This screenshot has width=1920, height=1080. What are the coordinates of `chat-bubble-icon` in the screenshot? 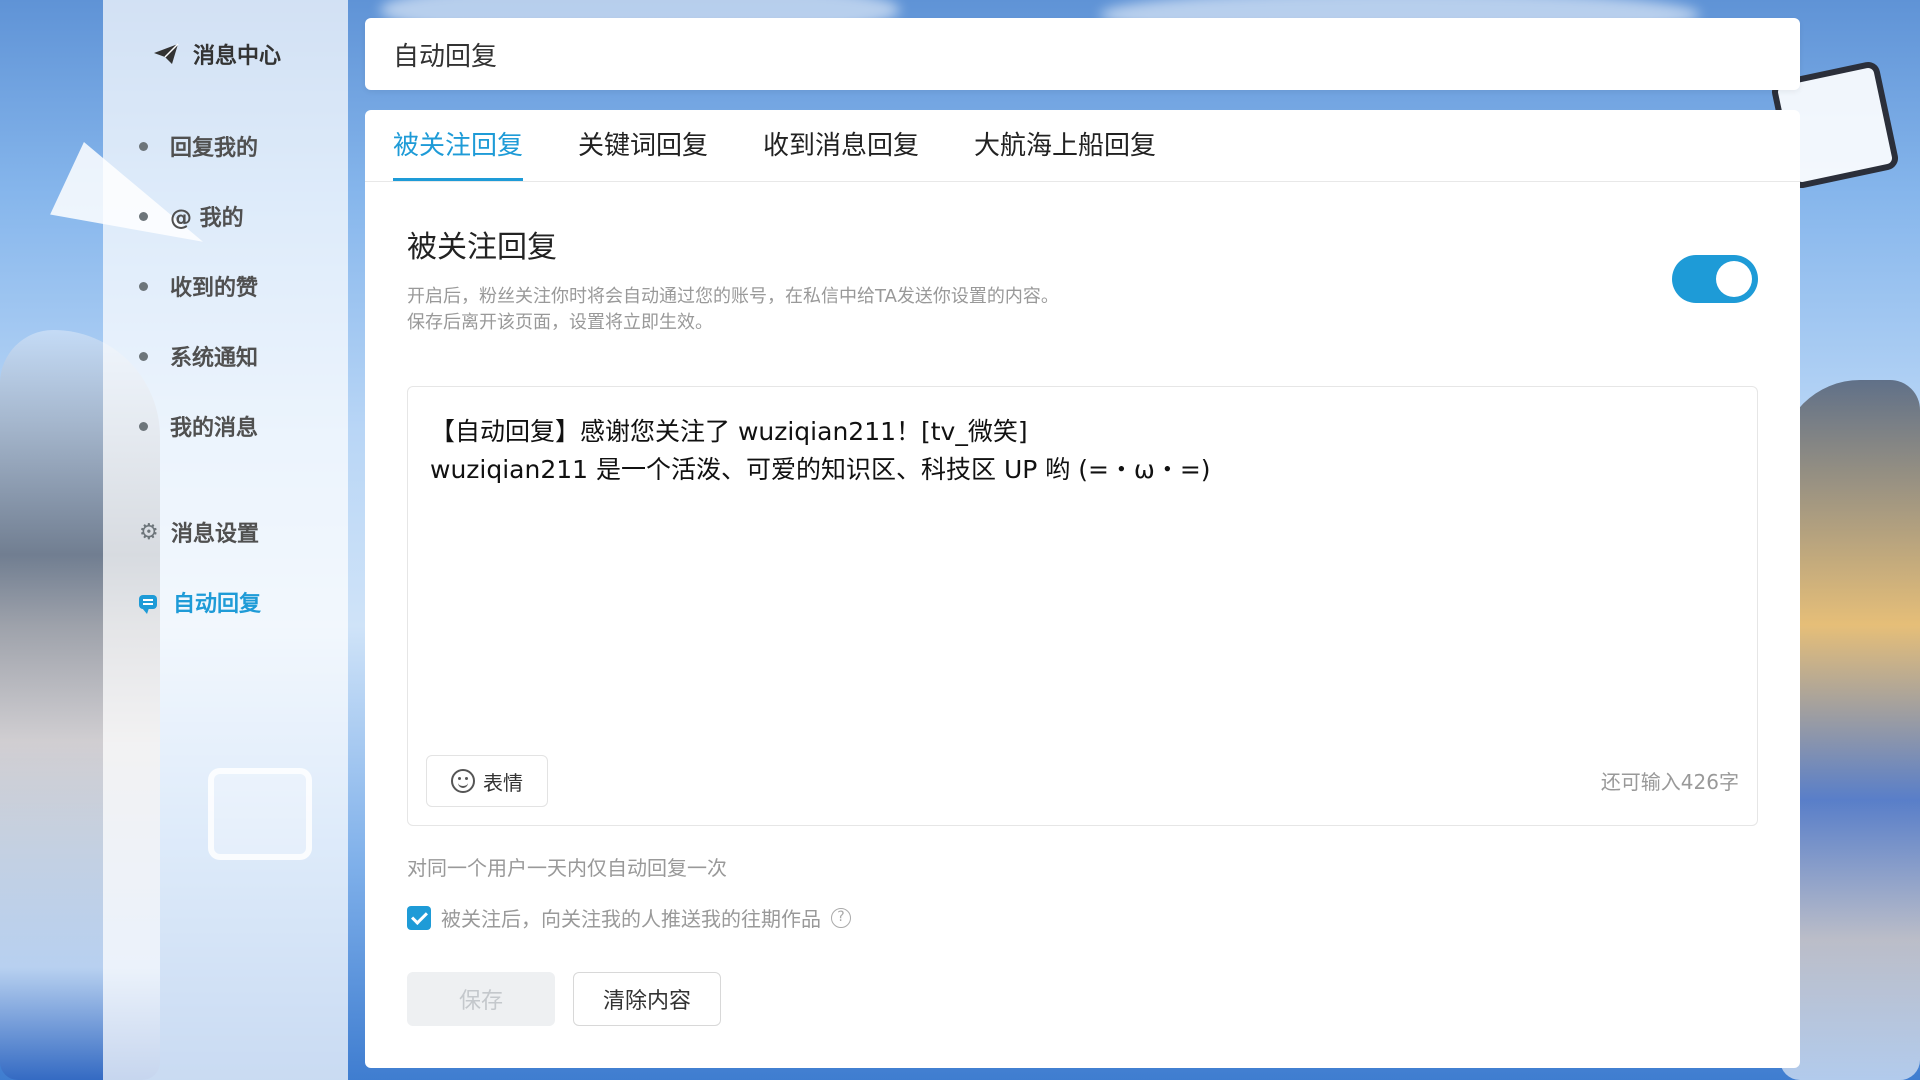 It's located at (148, 604).